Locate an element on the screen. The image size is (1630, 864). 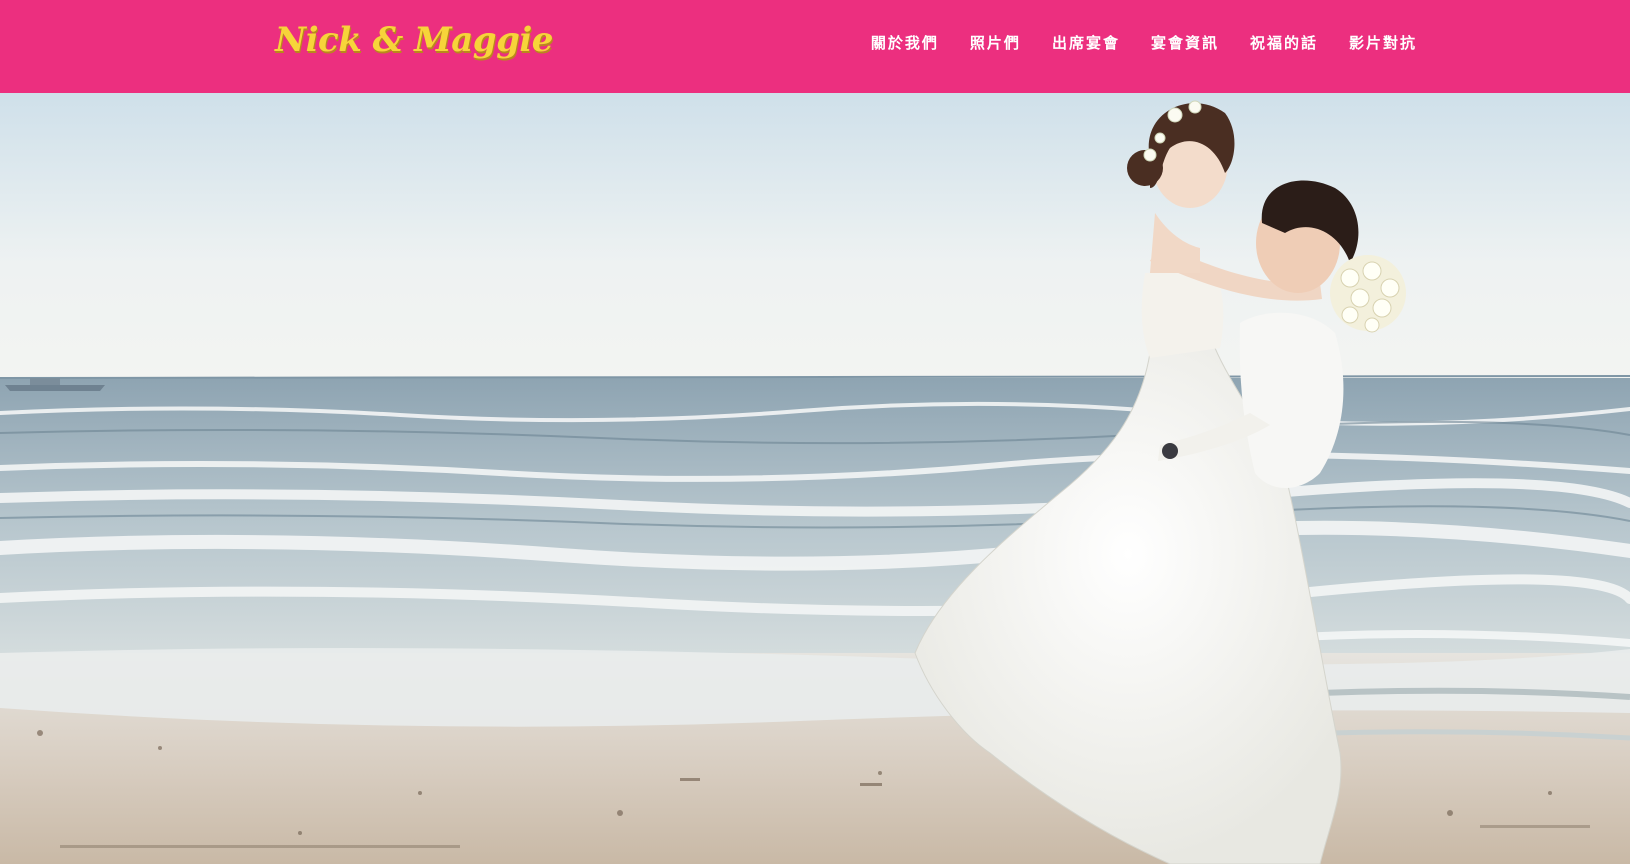
nav-item-photos: 照片們 is located at coordinates (995, 42).